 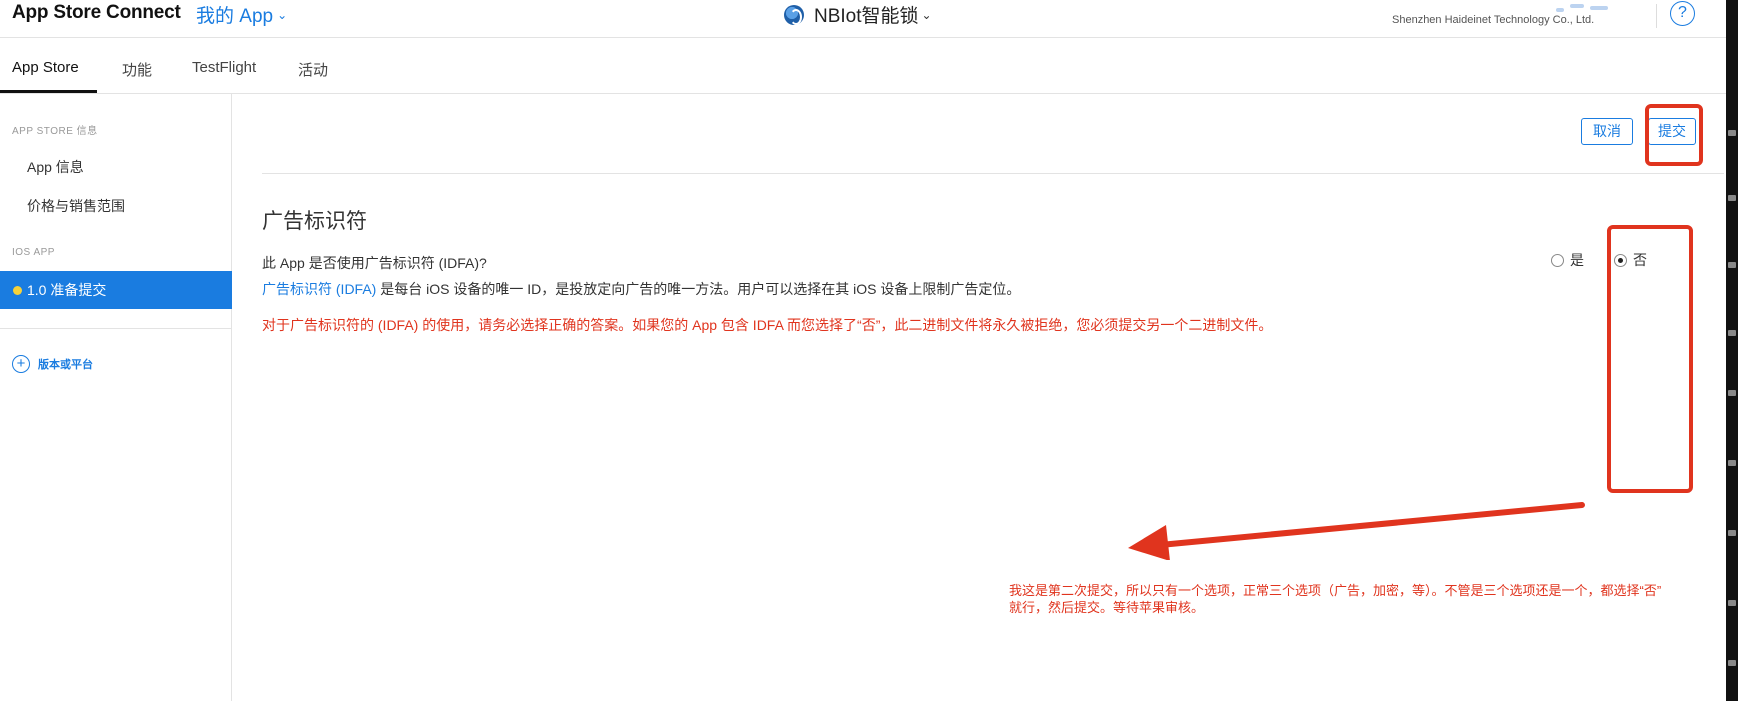 What do you see at coordinates (1356, 531) in the screenshot?
I see `annotation-arrow-icon` at bounding box center [1356, 531].